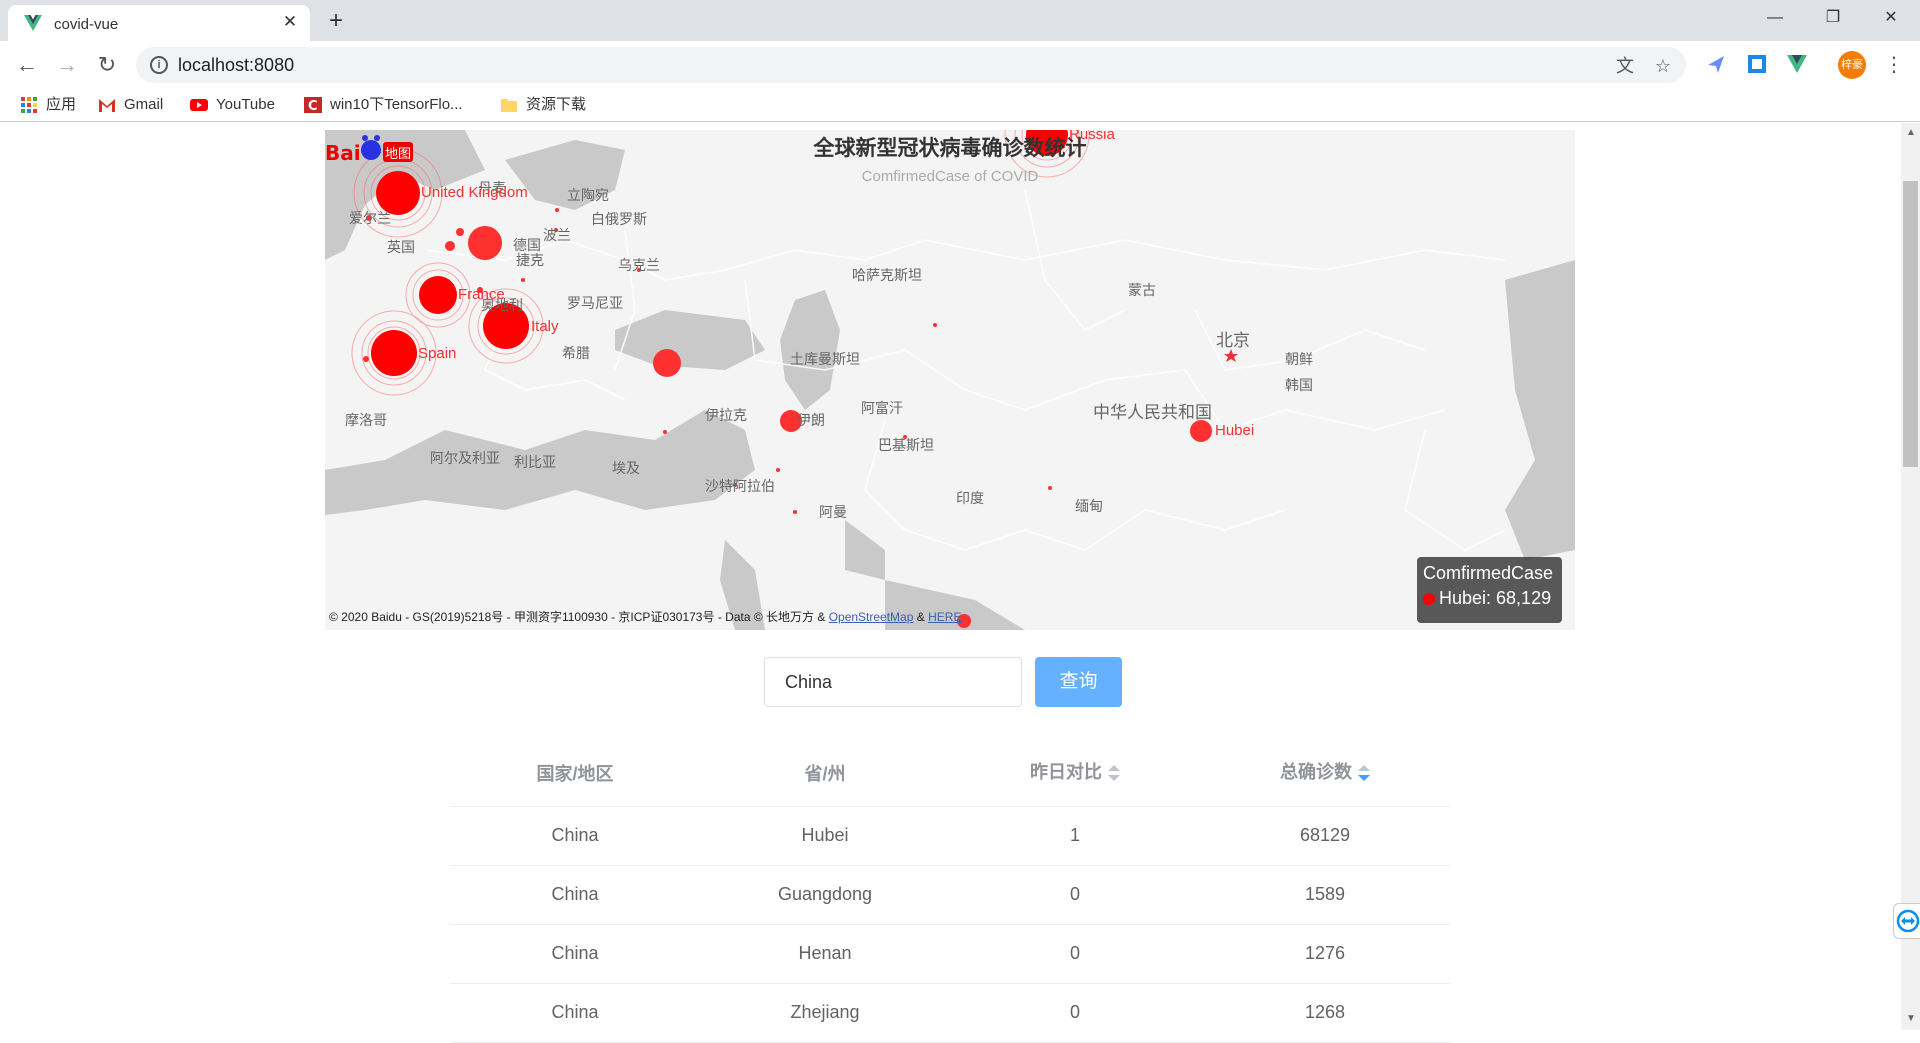 This screenshot has width=1920, height=1043. What do you see at coordinates (825, 773) in the screenshot?
I see `header-province: 省/州` at bounding box center [825, 773].